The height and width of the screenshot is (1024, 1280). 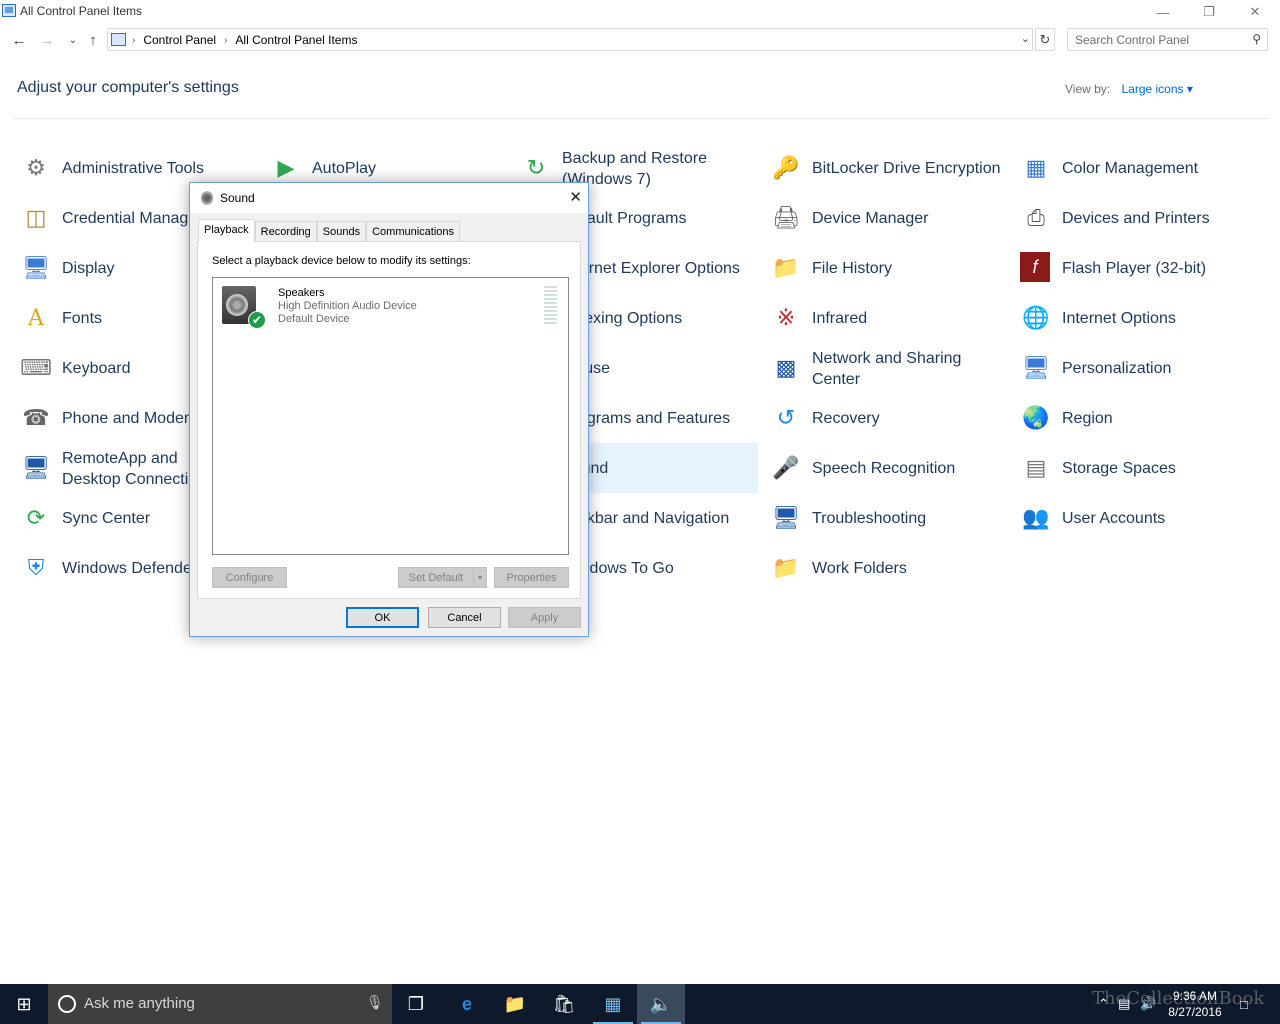 What do you see at coordinates (314, 319) in the screenshot?
I see `device-status: Default Device` at bounding box center [314, 319].